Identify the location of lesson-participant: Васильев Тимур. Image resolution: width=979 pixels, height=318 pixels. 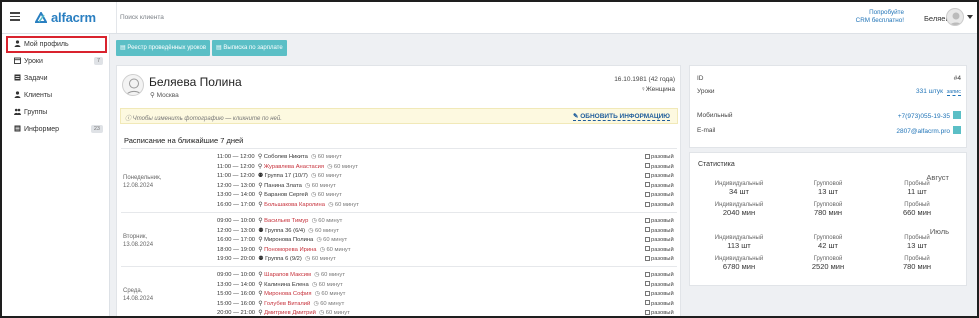
(286, 221).